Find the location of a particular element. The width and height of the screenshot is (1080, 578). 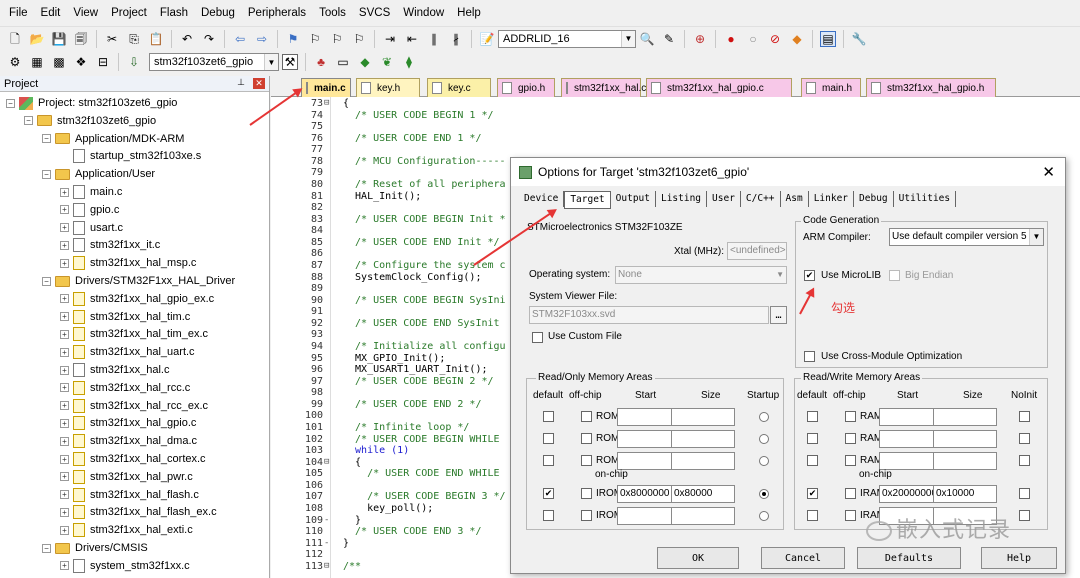

tree-row: + stm32f1xx_hal_tim_ex.c is located at coordinates (134, 334).